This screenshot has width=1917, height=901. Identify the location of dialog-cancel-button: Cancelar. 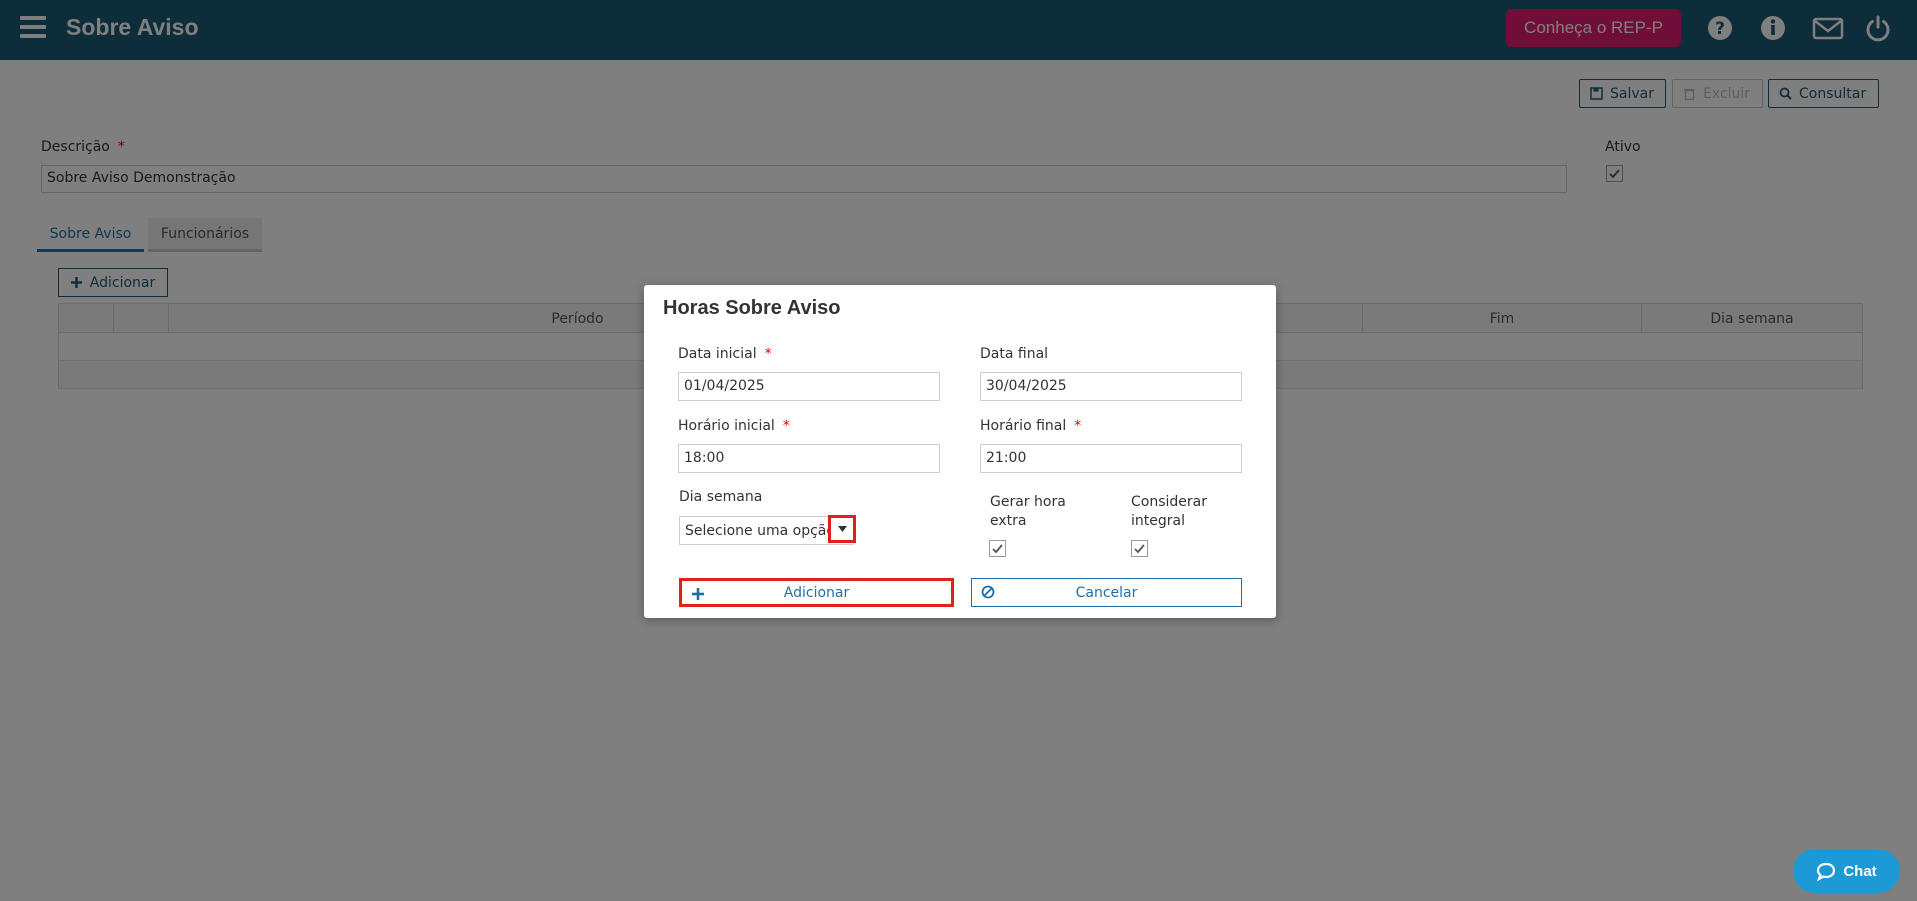
(1106, 592).